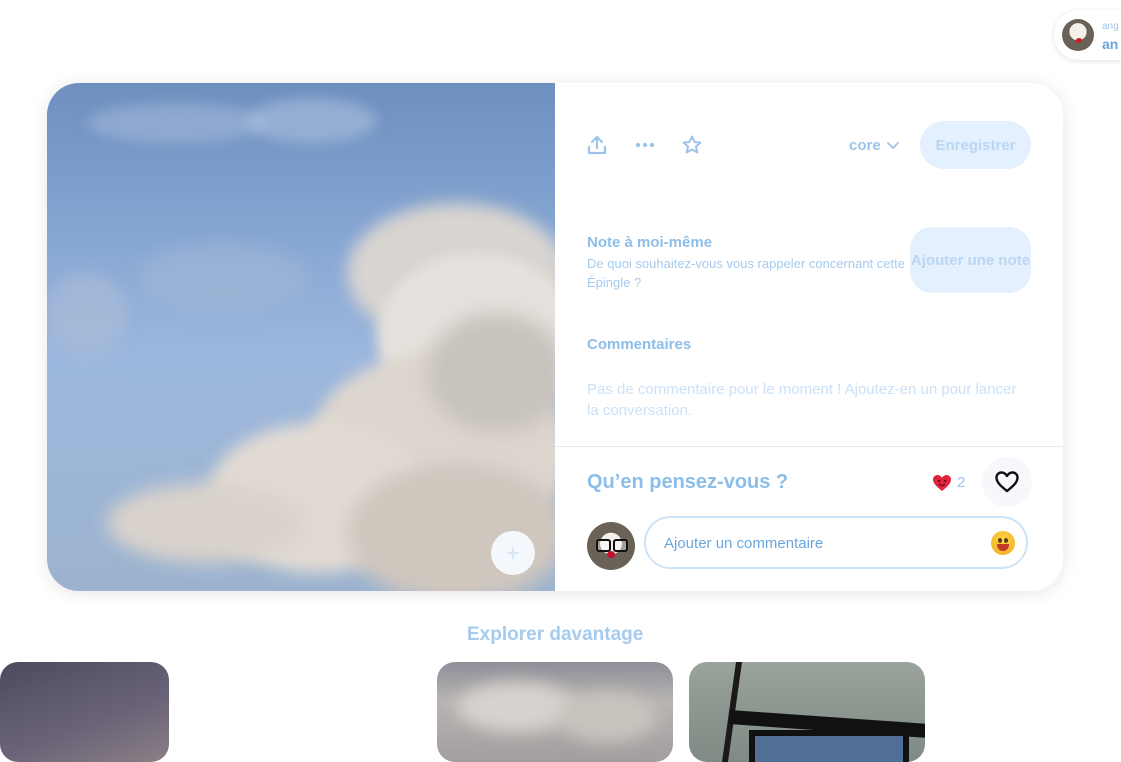 The height and width of the screenshot is (762, 1121). What do you see at coordinates (620, 545) in the screenshot?
I see `glasses-right` at bounding box center [620, 545].